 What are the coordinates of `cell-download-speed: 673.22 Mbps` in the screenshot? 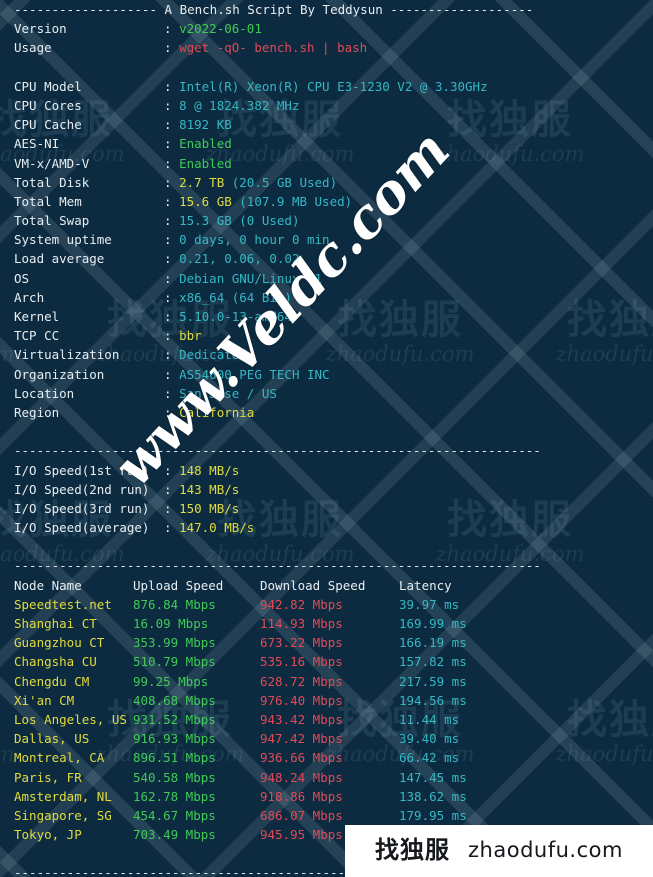 It's located at (301, 643).